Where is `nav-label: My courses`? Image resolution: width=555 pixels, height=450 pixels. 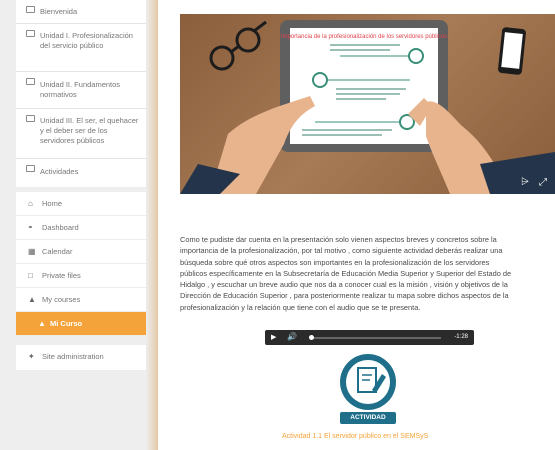
nav-label: My courses is located at coordinates (61, 299).